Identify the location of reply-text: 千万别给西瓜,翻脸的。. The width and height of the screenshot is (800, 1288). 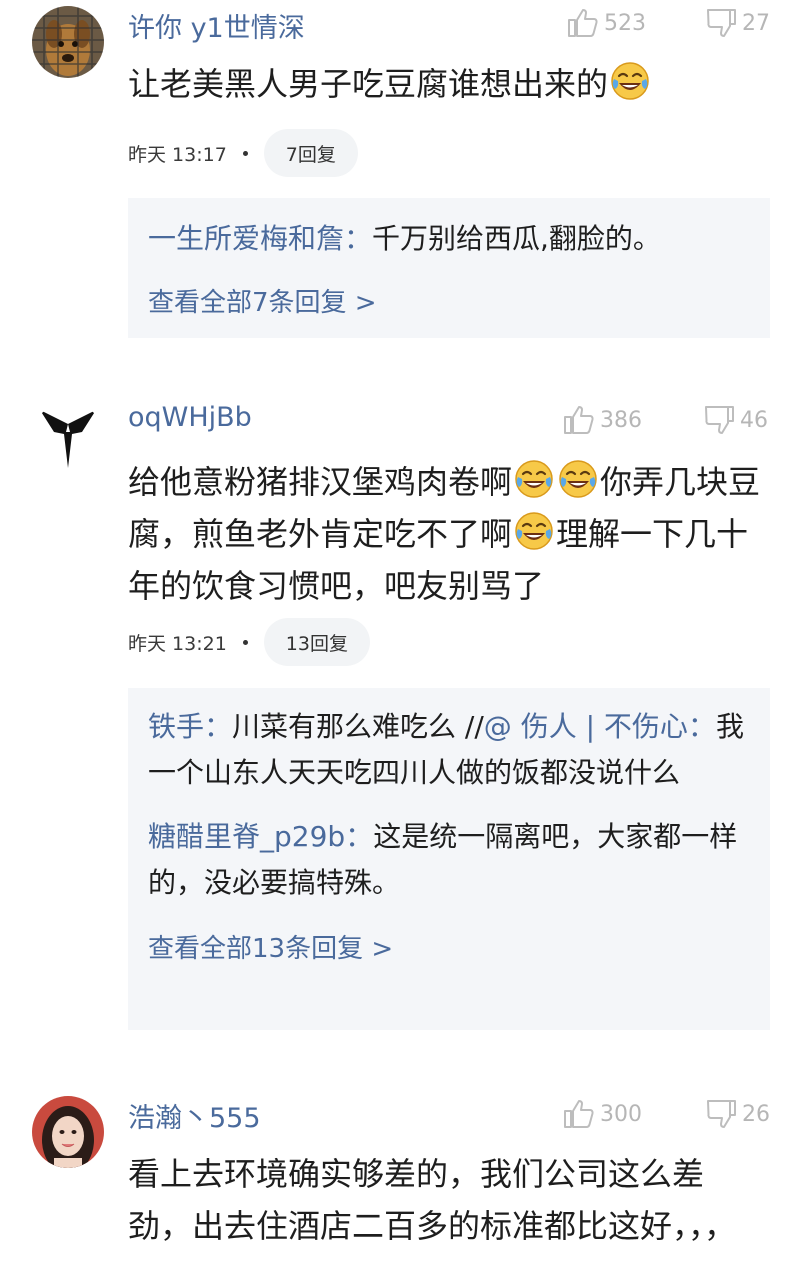
(516, 238).